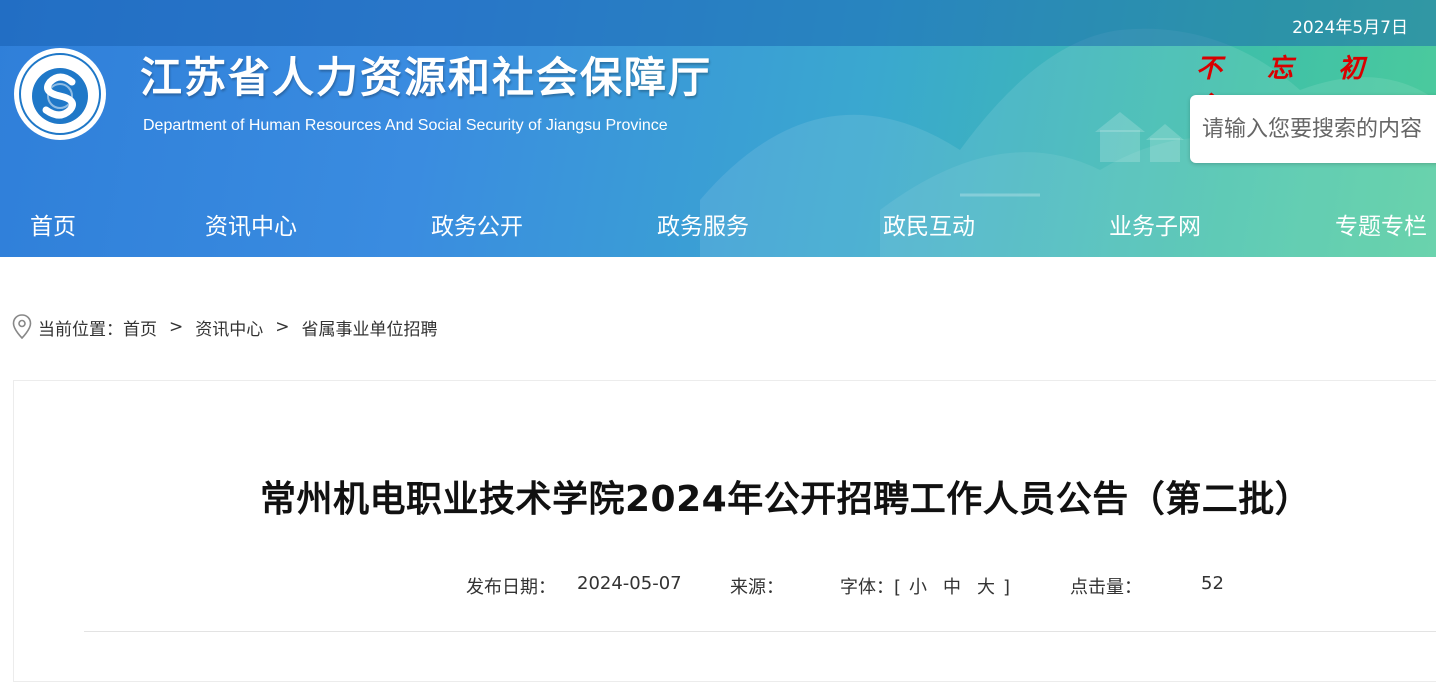 Image resolution: width=1436 pixels, height=682 pixels. Describe the element at coordinates (1007, 587) in the screenshot. I see `font-bracket-close: ]` at that location.